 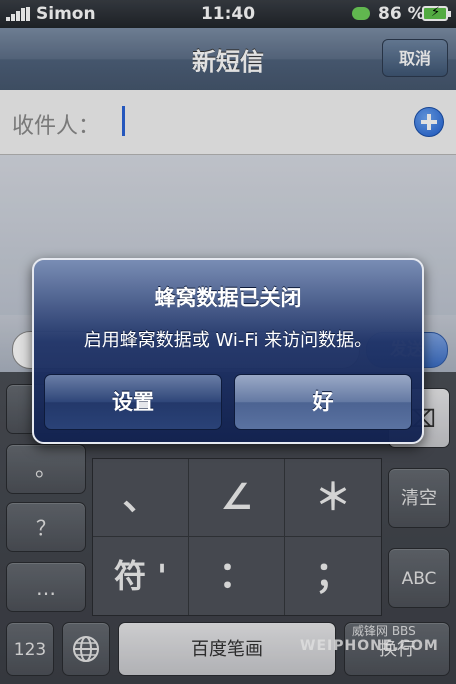 What do you see at coordinates (228, 298) in the screenshot?
I see `alert-title: 蜂窝数据已关闭` at bounding box center [228, 298].